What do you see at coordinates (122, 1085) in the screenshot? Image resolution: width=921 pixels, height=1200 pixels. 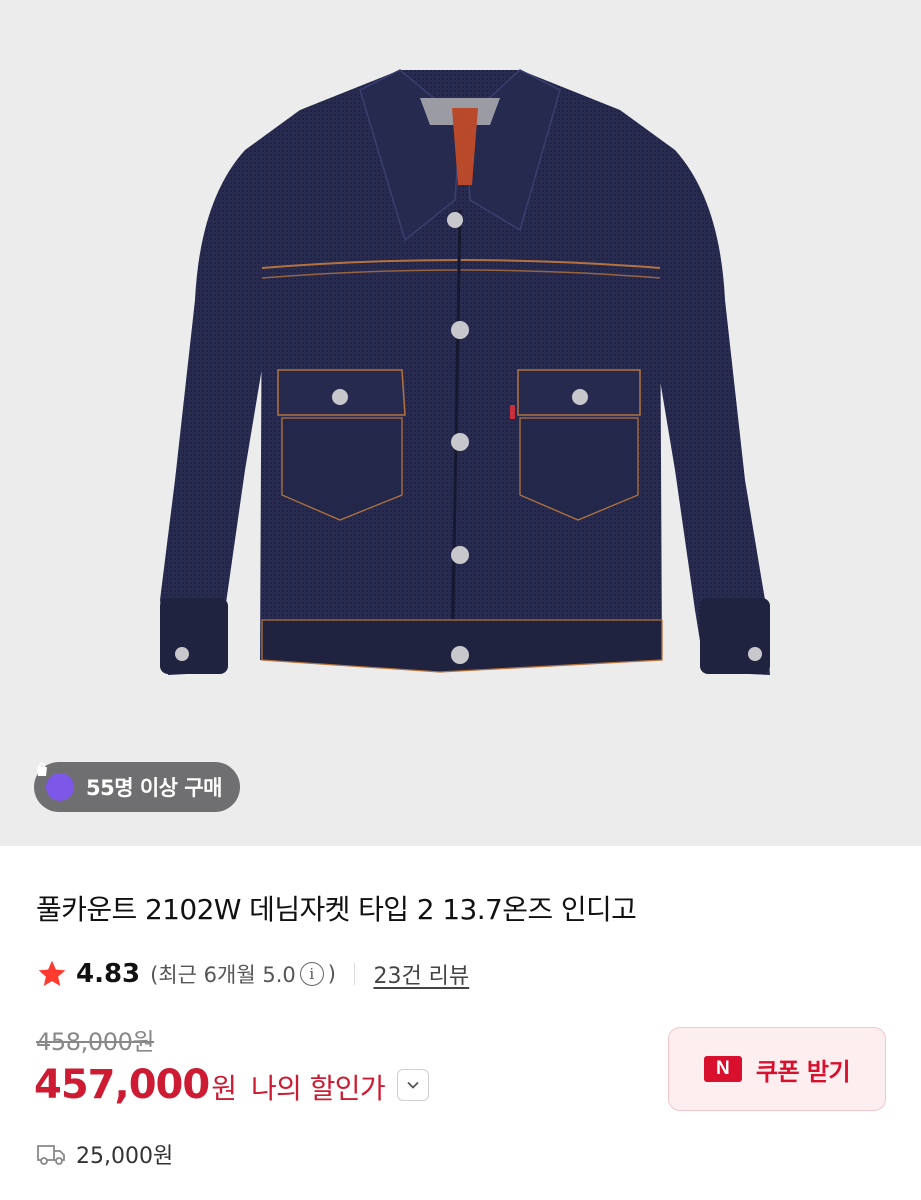 I see `discount-price: 457,000` at bounding box center [122, 1085].